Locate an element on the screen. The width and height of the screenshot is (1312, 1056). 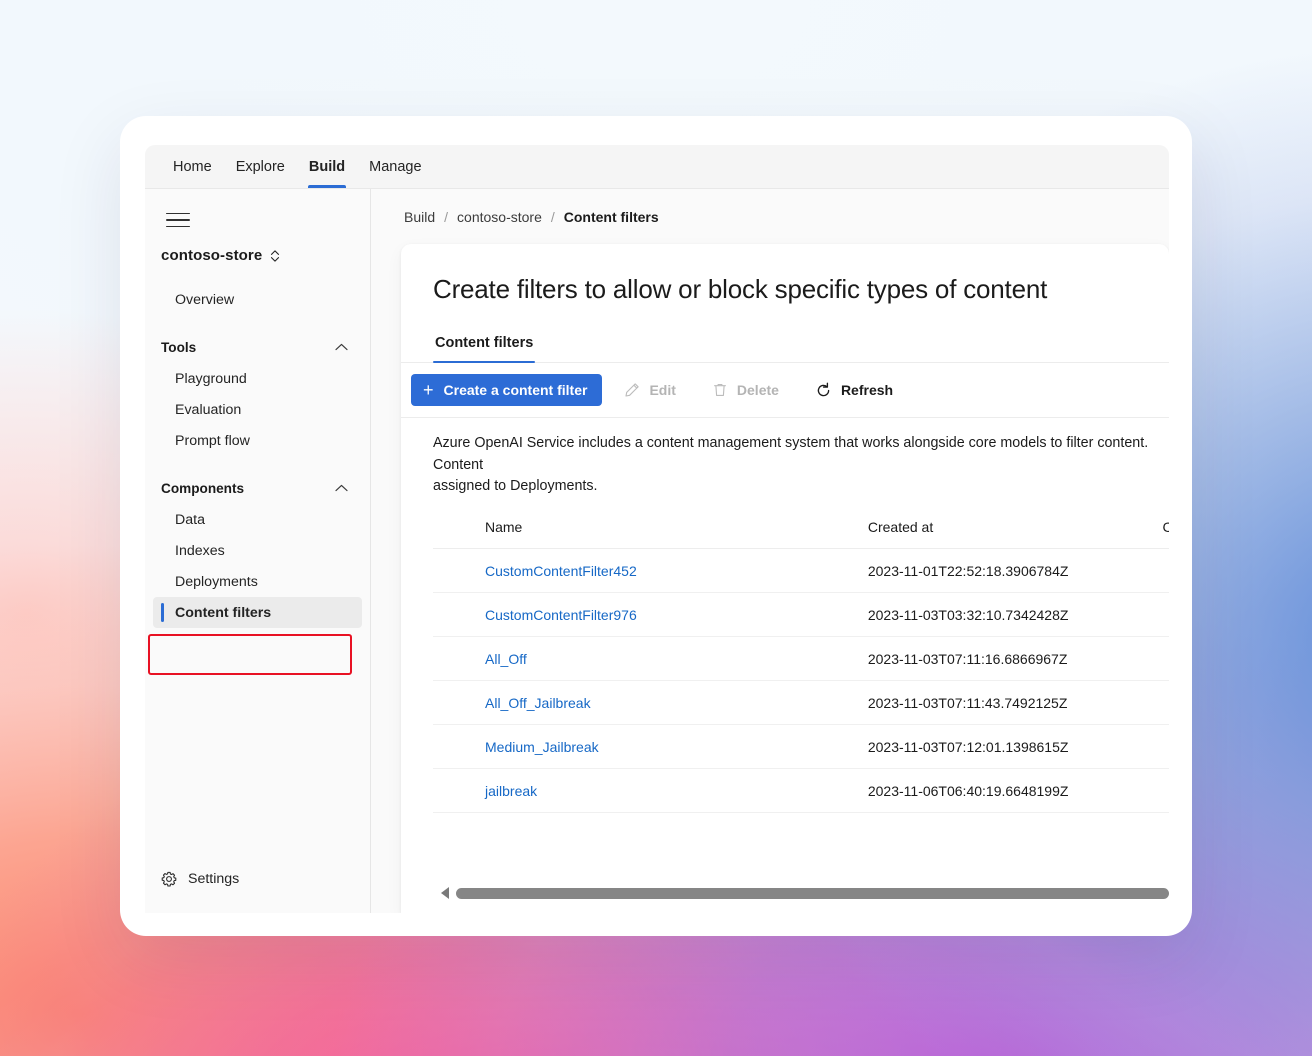
sidebar-item-data: Data is located at coordinates (257, 519).